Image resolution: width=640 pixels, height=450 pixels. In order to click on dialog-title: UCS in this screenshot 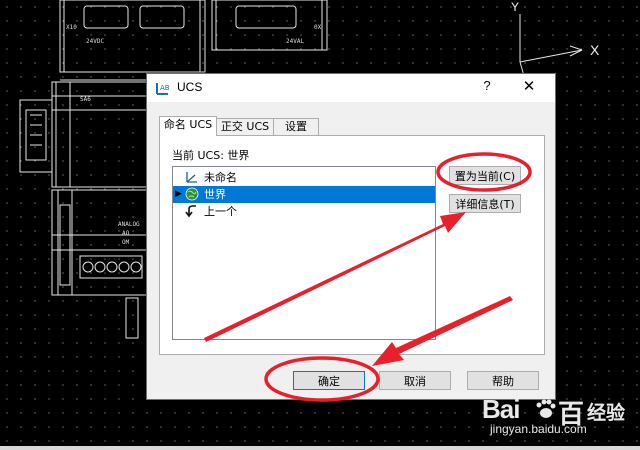, I will do `click(190, 87)`.